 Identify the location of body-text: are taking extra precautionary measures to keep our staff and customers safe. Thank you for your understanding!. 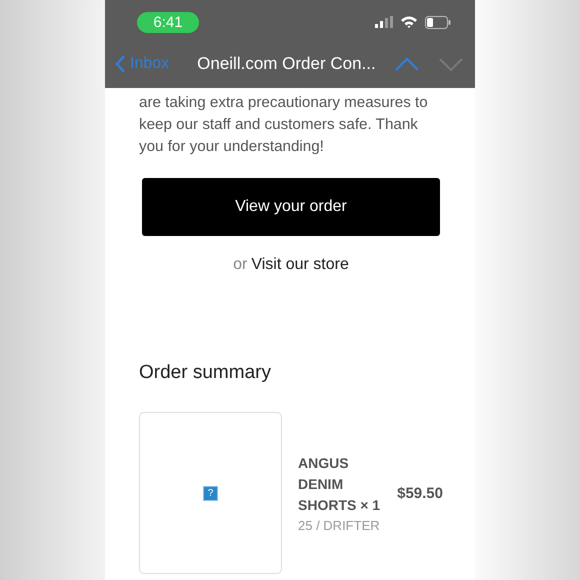
(284, 125).